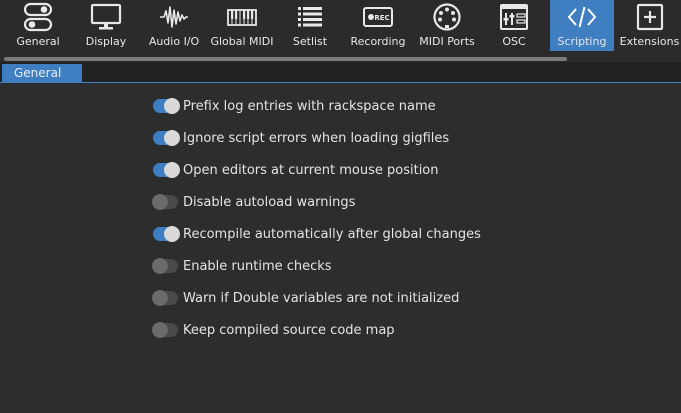 The image size is (681, 413). Describe the element at coordinates (378, 41) in the screenshot. I see `toolbar-recording-label: Recording` at that location.